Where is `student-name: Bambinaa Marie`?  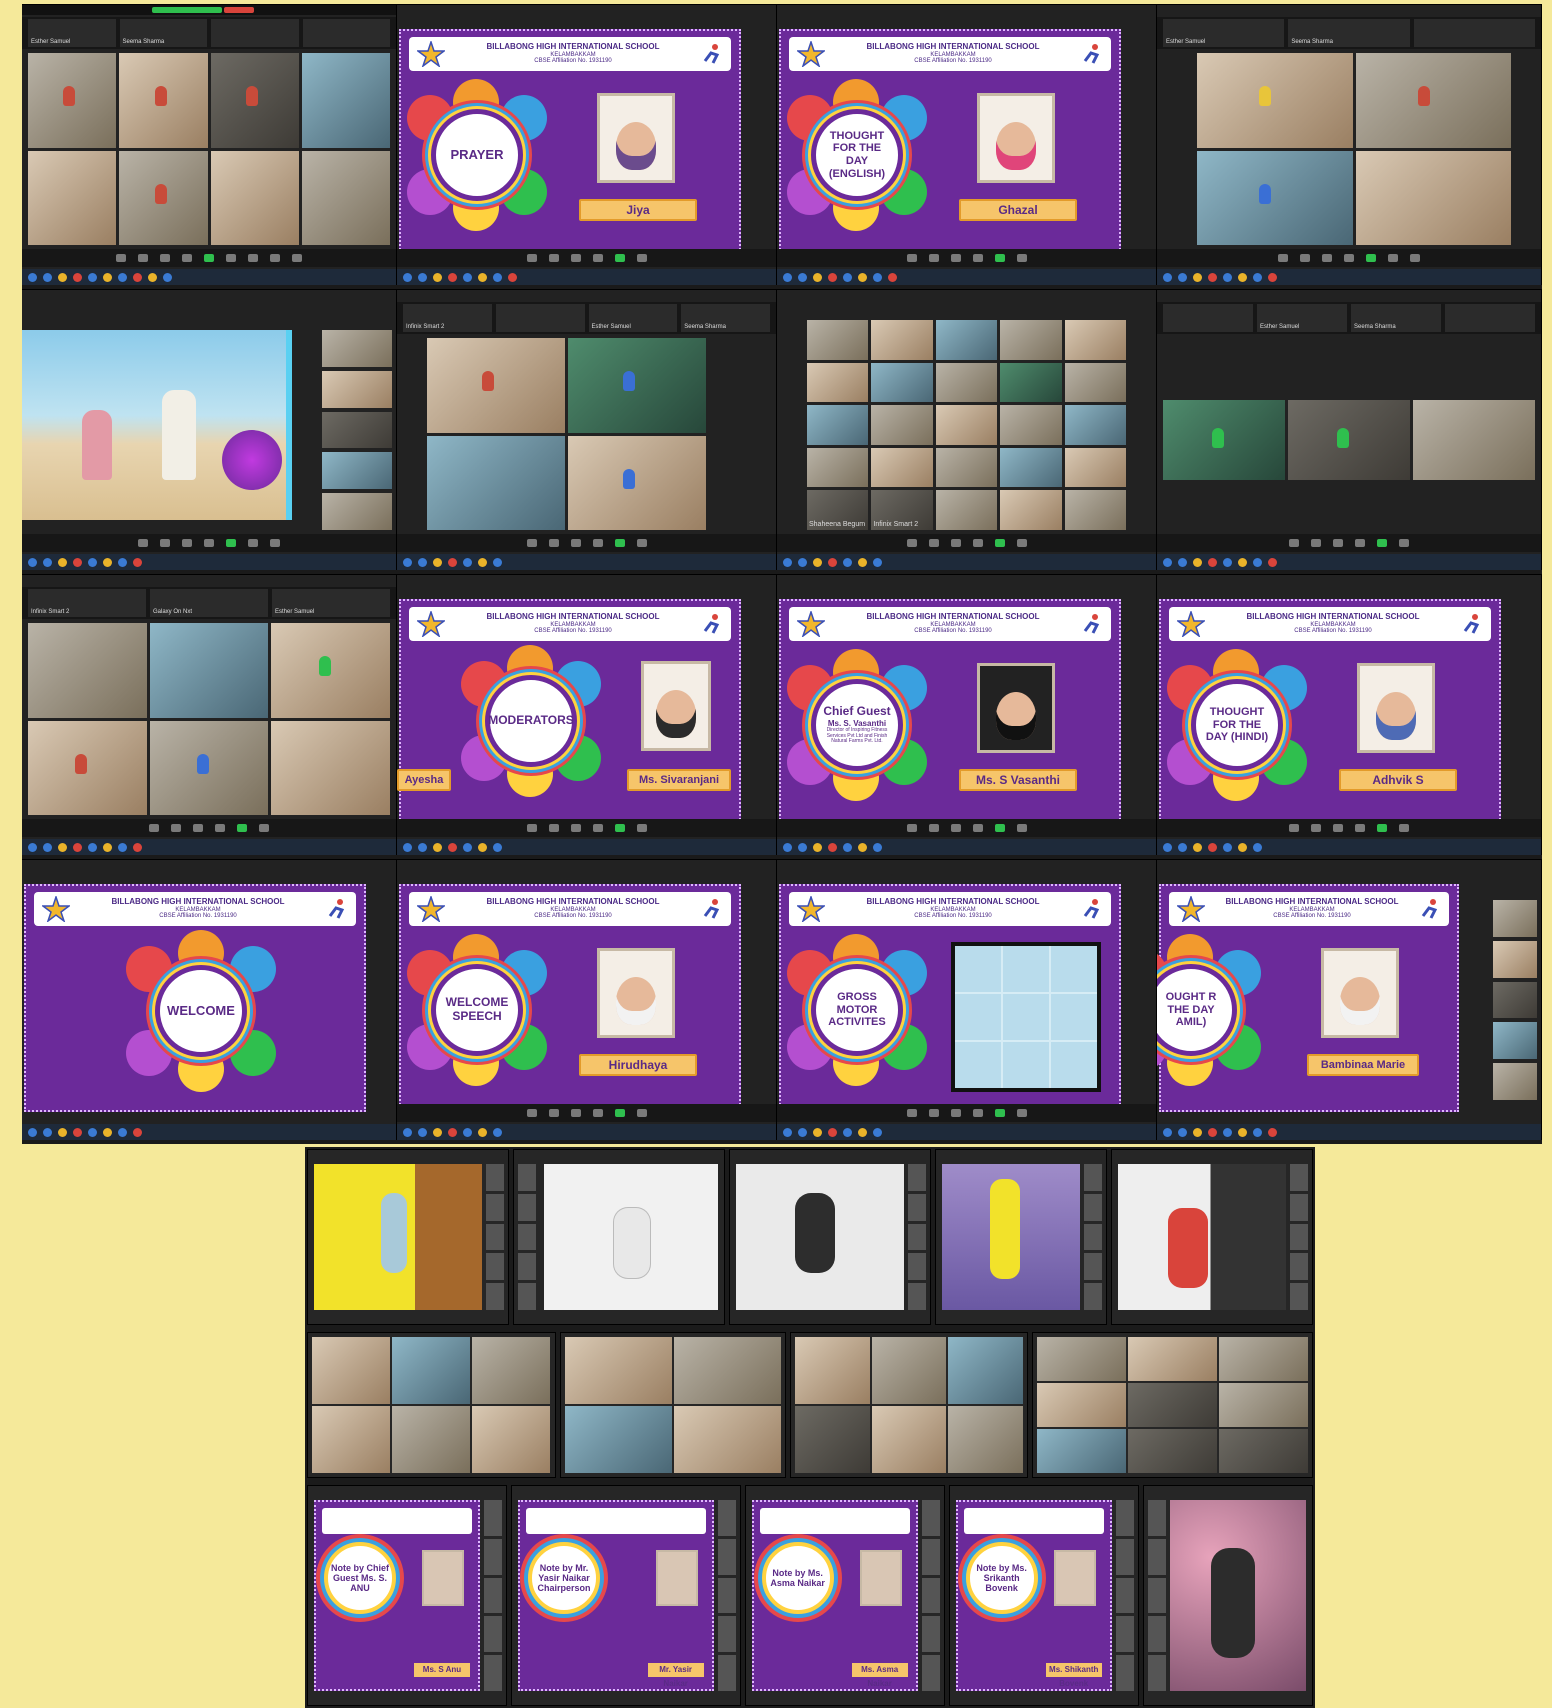 student-name: Bambinaa Marie is located at coordinates (1363, 1065).